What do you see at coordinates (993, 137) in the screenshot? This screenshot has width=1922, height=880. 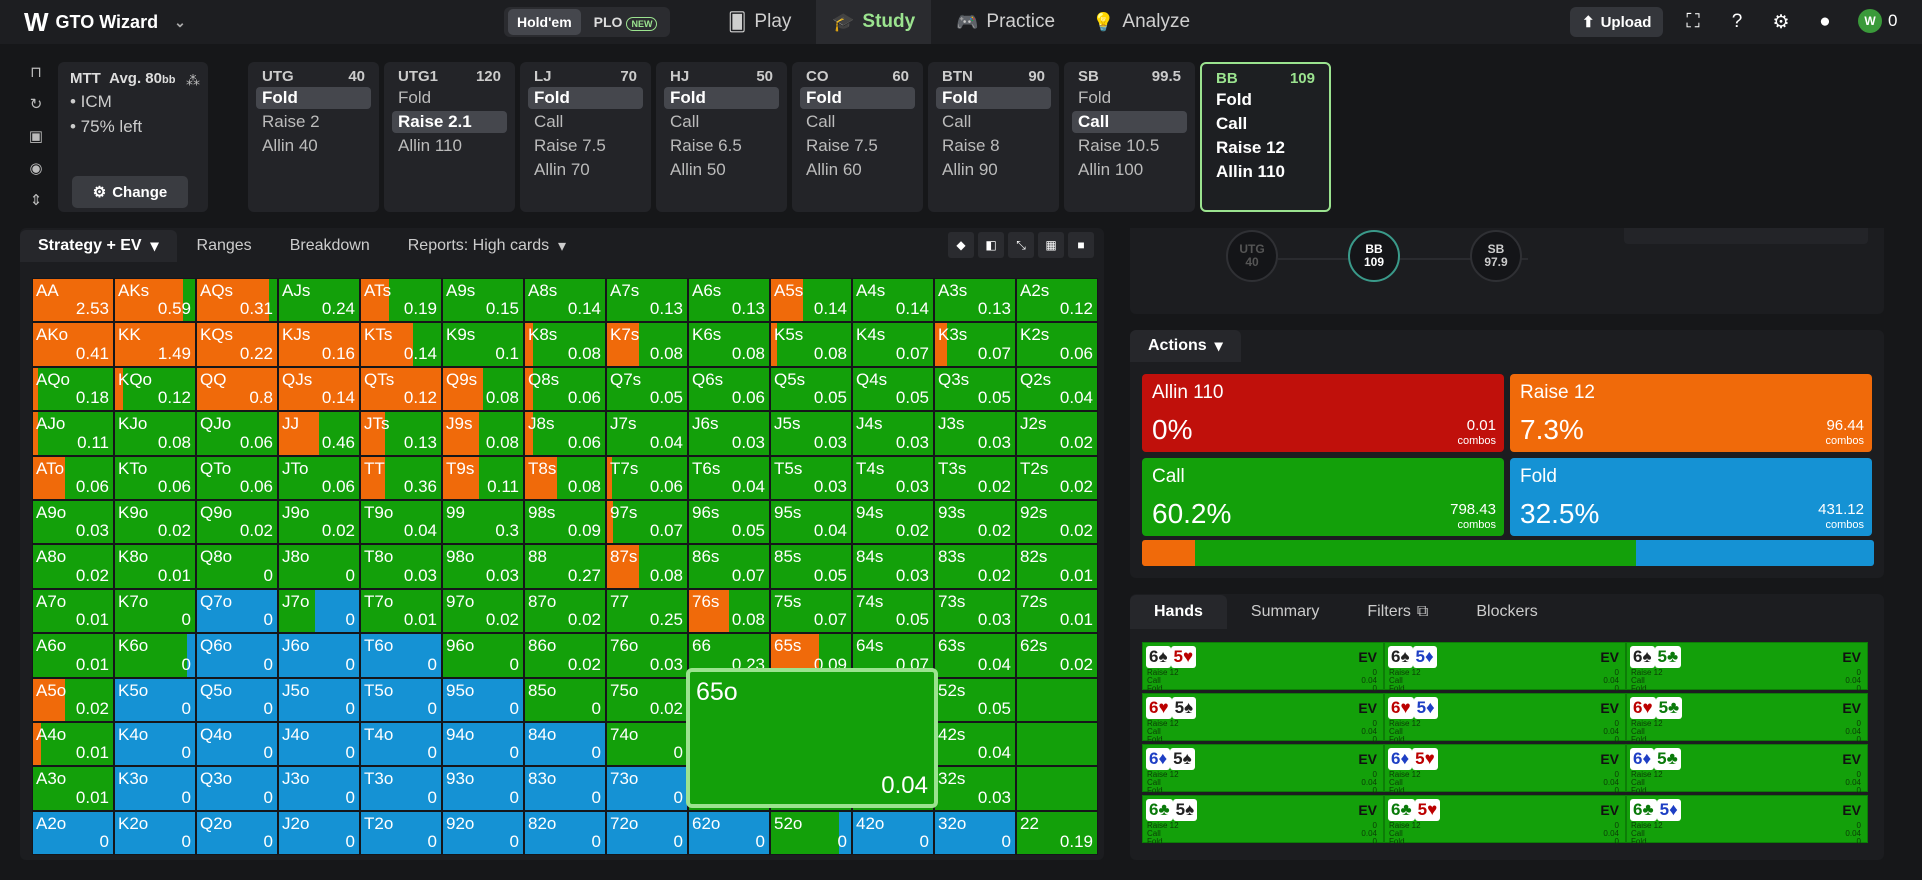 I see `seat-btn: BTN 90 Fold Call Raise 8 Allin 90` at bounding box center [993, 137].